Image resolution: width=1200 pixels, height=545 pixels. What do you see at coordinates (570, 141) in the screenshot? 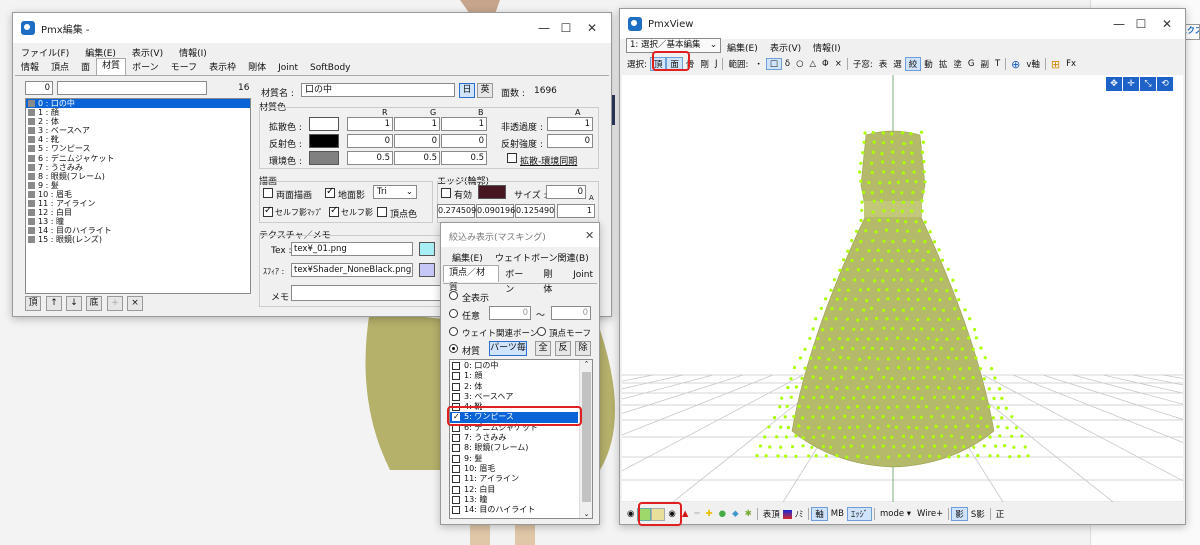
I see `spec-power-input: 0` at bounding box center [570, 141].